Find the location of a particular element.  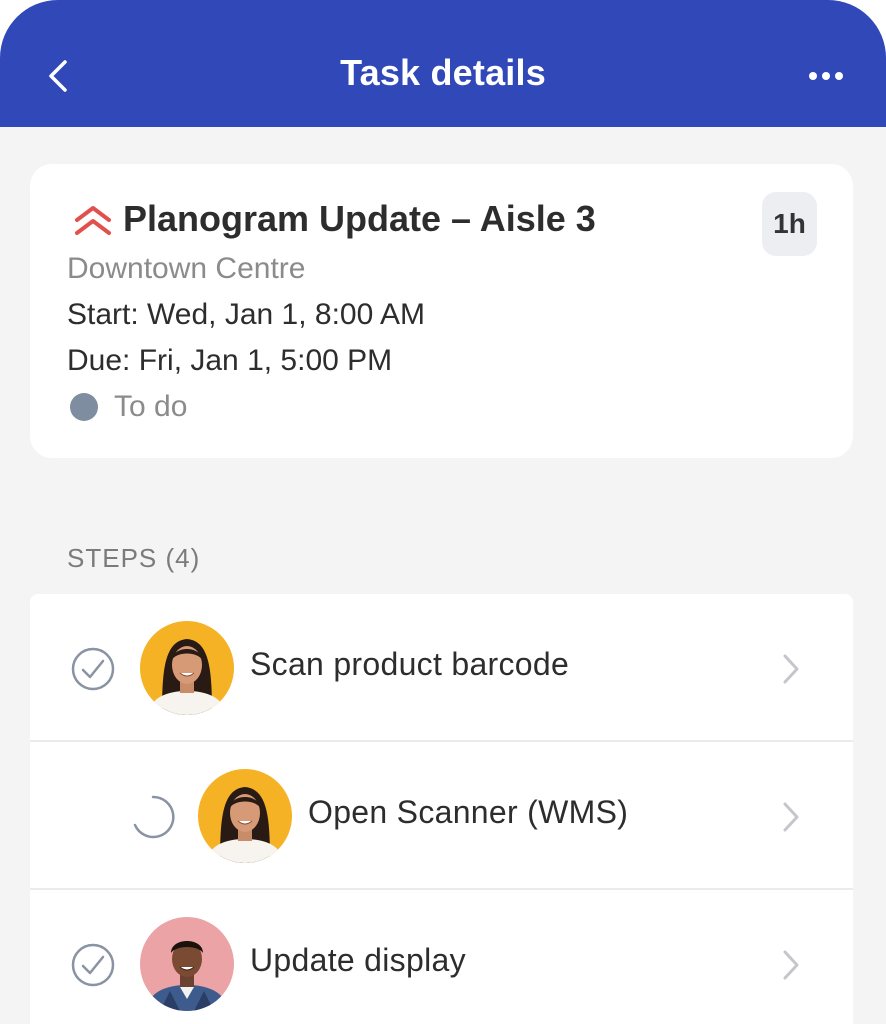

step-row-scan-product-barcode: Scan product barcode is located at coordinates (441, 668).